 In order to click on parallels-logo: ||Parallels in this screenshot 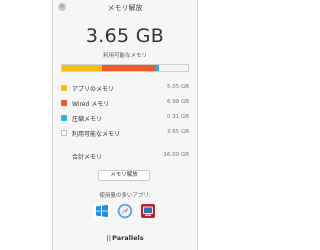, I will do `click(125, 238)`.